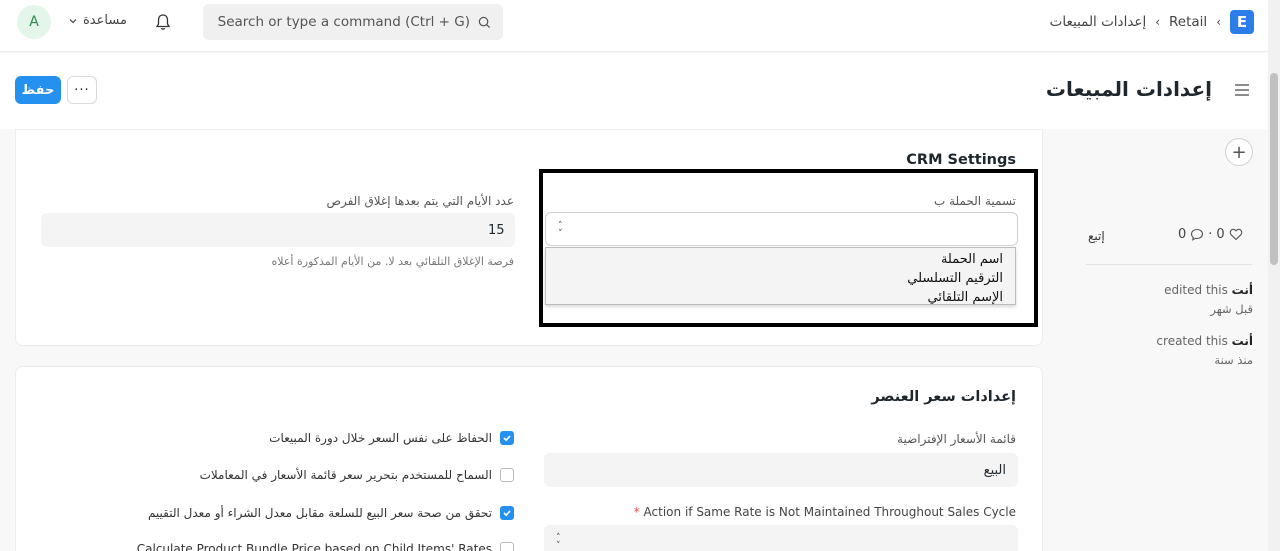 The height and width of the screenshot is (551, 1280). I want to click on scrollbar-thumb, so click(1274, 169).